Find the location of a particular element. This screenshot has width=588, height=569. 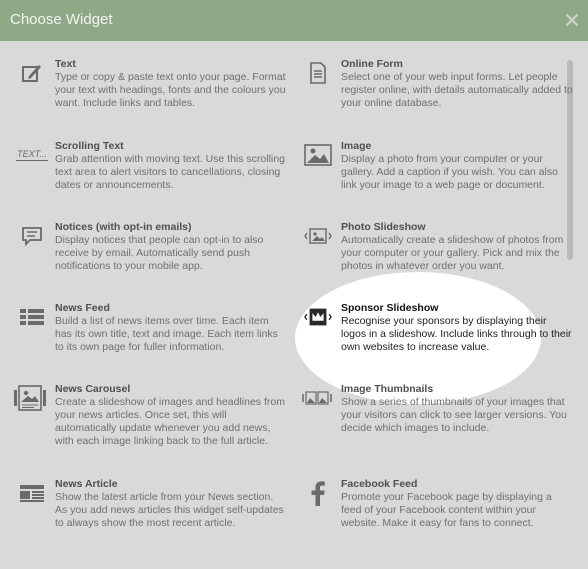

widget-title: Facebook Feed is located at coordinates (379, 484).